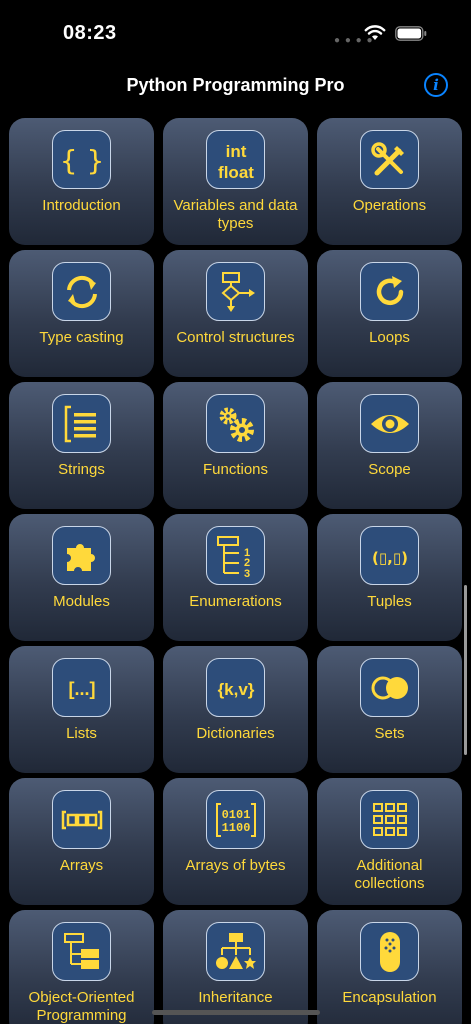 The image size is (471, 1024). What do you see at coordinates (236, 172) in the screenshot?
I see `icon-text: float` at bounding box center [236, 172].